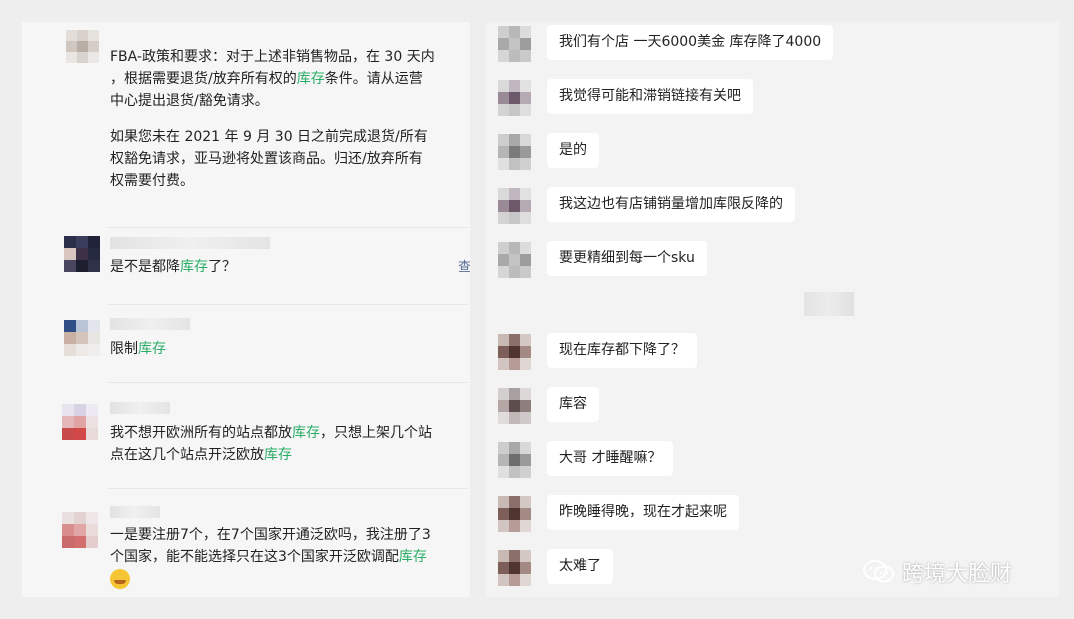 This screenshot has width=1074, height=619. What do you see at coordinates (610, 458) in the screenshot?
I see `chat-bubble: 大哥 才睡醒嘛？` at bounding box center [610, 458].